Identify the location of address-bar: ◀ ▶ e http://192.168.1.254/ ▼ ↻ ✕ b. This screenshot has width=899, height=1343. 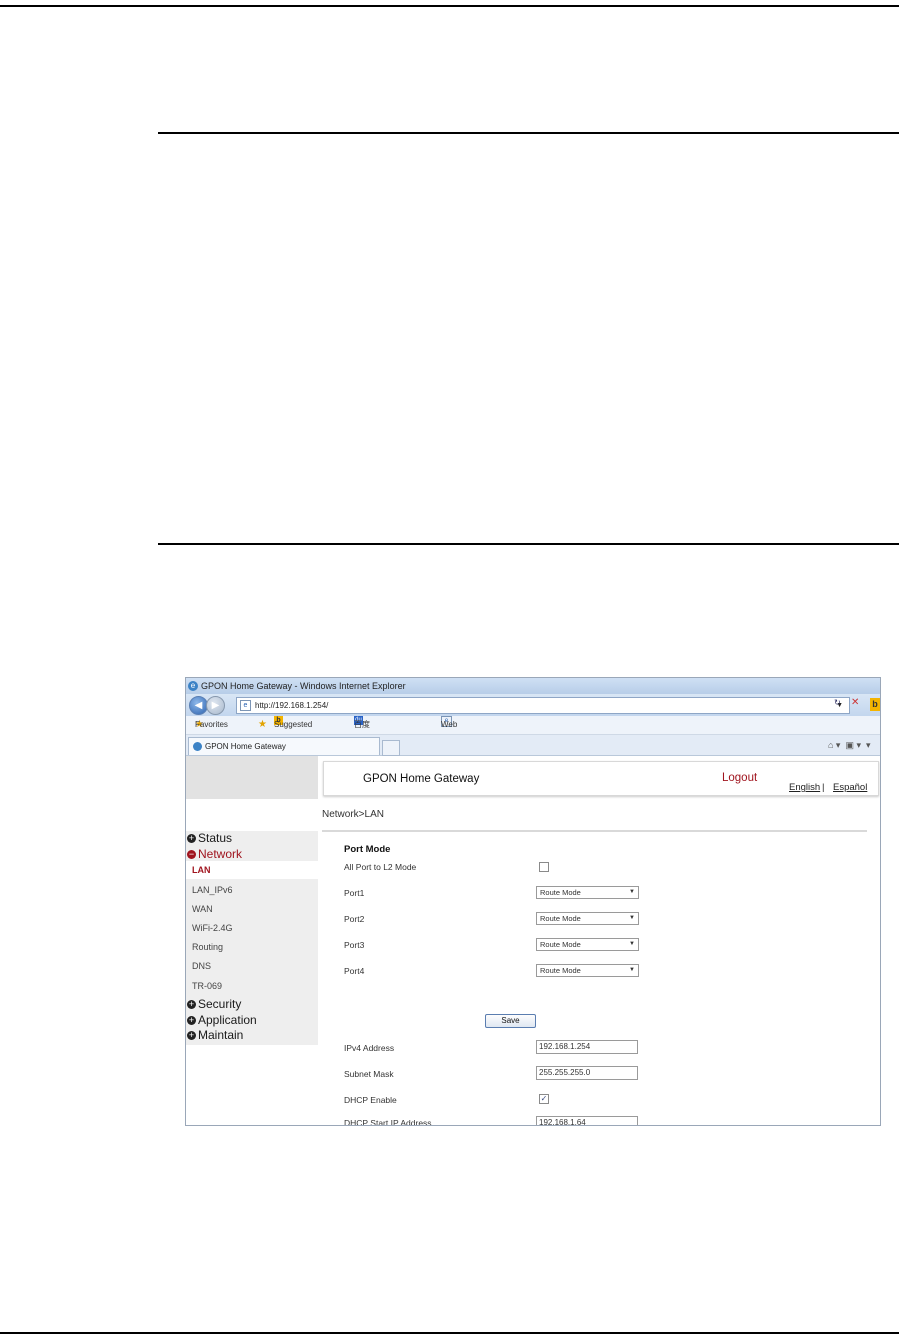
(533, 705).